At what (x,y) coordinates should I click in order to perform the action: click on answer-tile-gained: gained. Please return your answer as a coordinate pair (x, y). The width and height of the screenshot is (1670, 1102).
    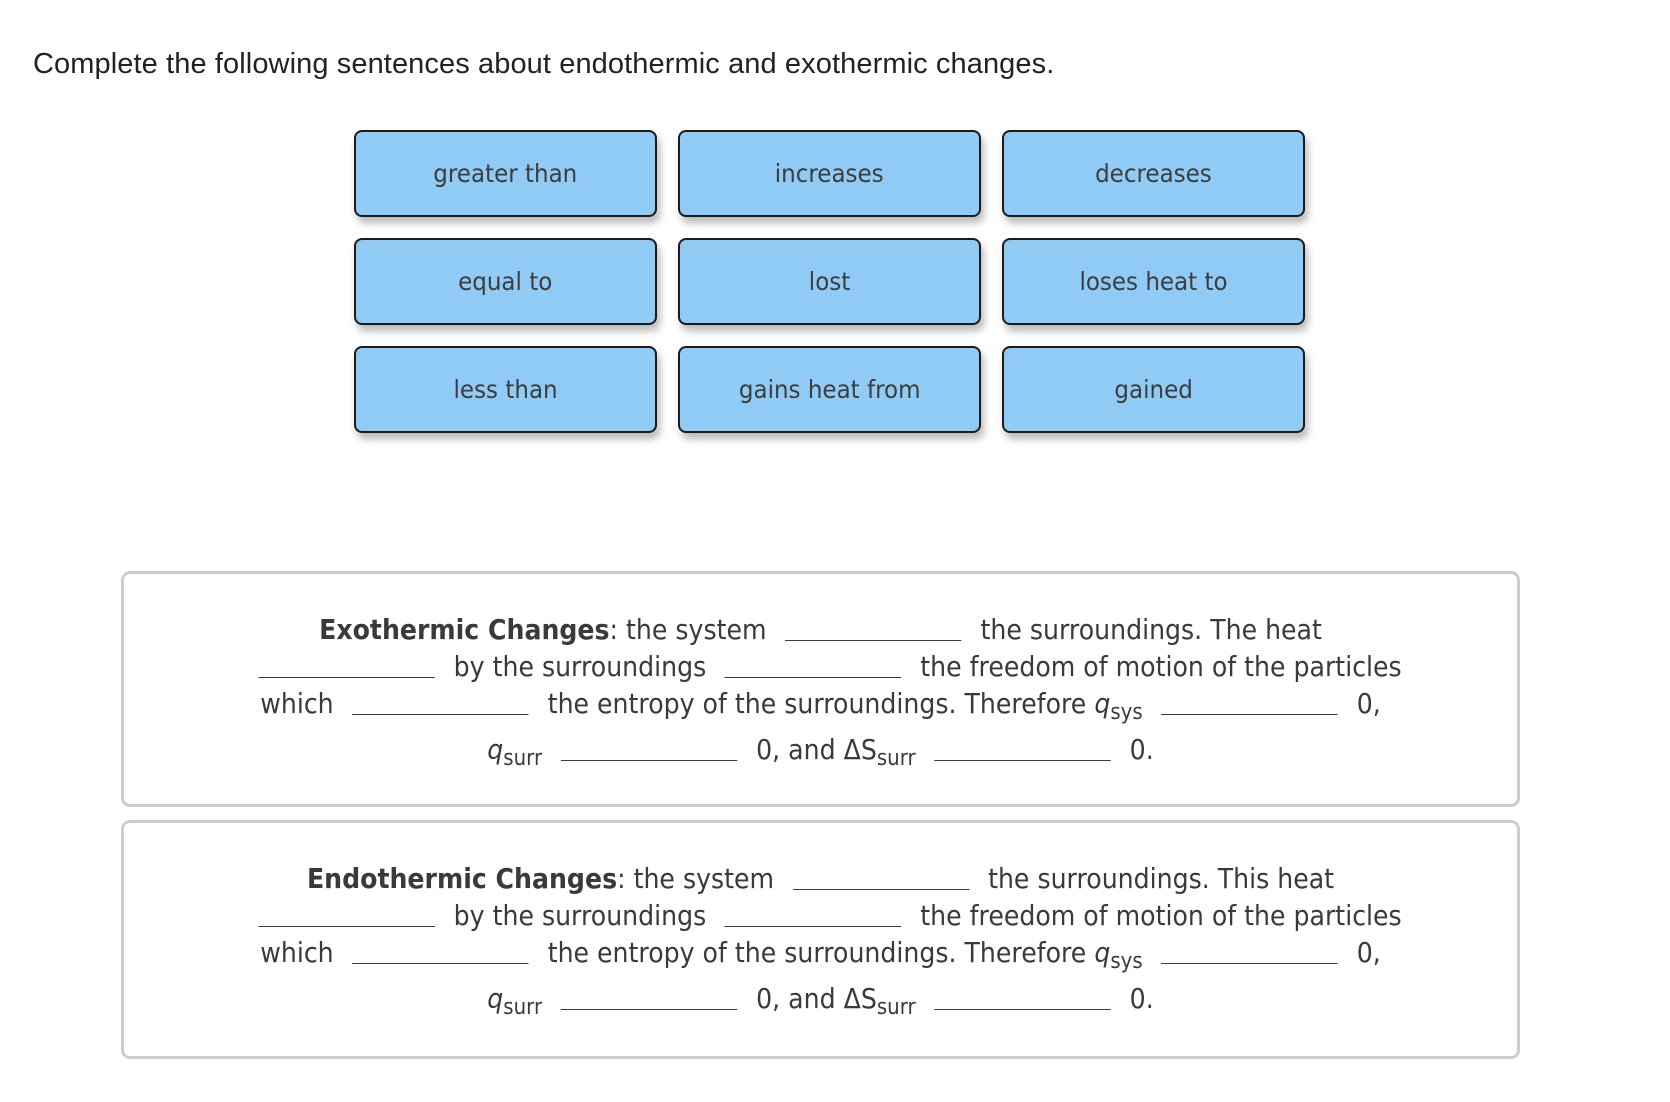
    Looking at the image, I should click on (1153, 389).